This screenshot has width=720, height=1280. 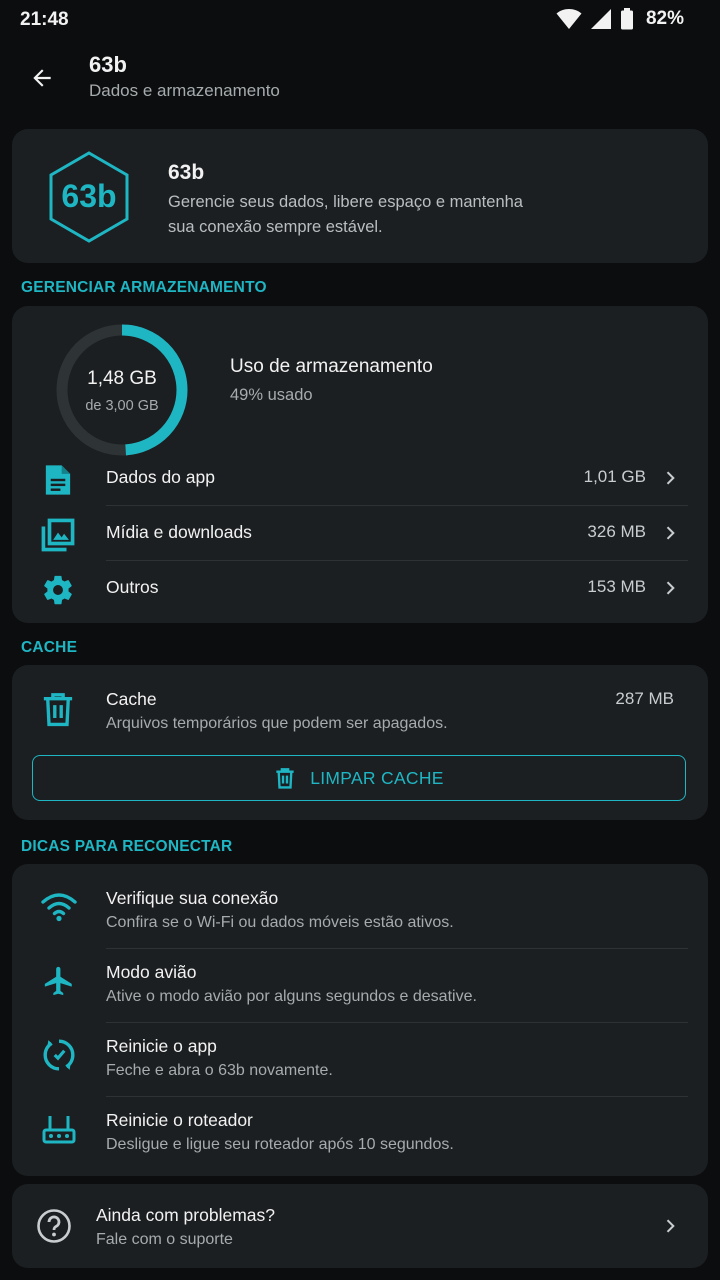 I want to click on support-card: Ainda com problemas? Fale com o suporte, so click(x=360, y=1226).